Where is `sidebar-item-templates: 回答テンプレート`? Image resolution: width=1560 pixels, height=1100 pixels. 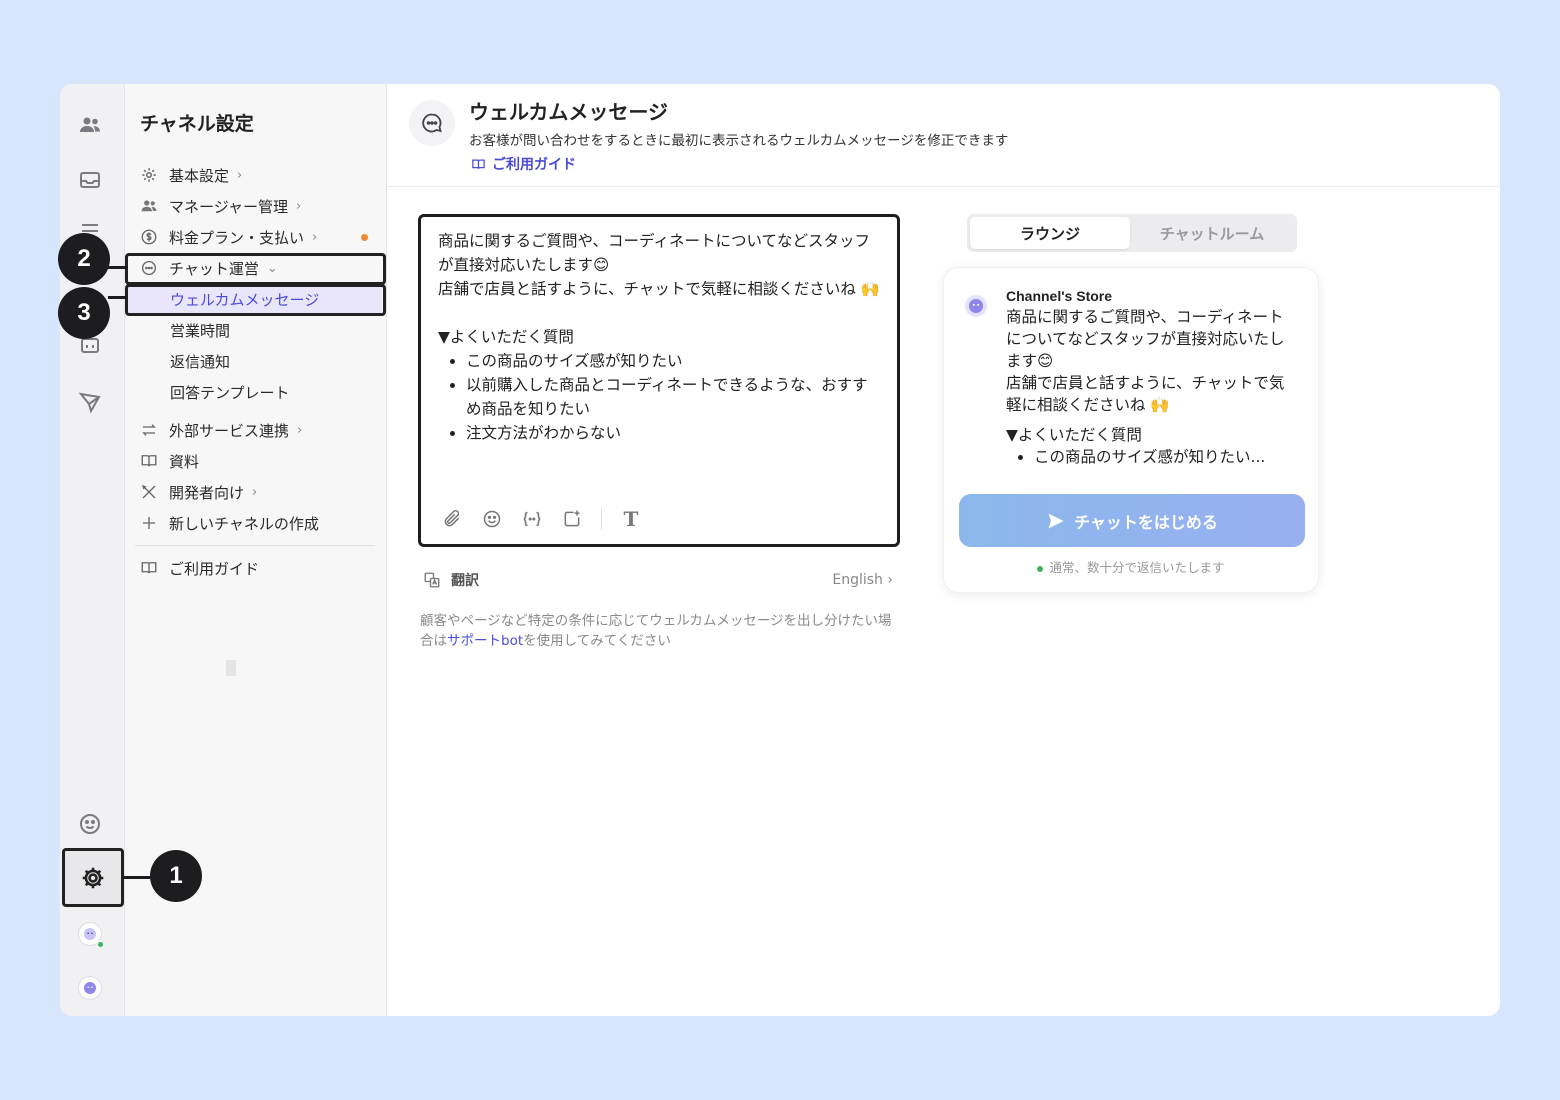
sidebar-item-templates: 回答テンプレート is located at coordinates (230, 392).